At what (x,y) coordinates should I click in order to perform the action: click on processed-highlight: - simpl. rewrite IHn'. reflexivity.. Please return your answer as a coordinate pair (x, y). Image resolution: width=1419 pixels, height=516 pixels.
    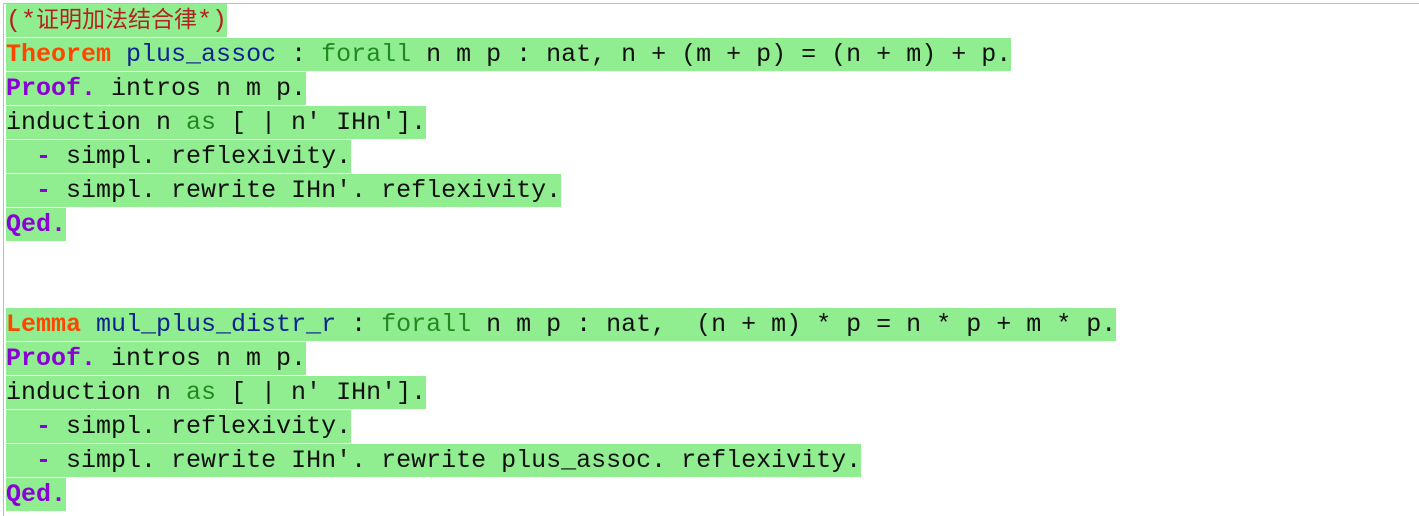
    Looking at the image, I should click on (284, 190).